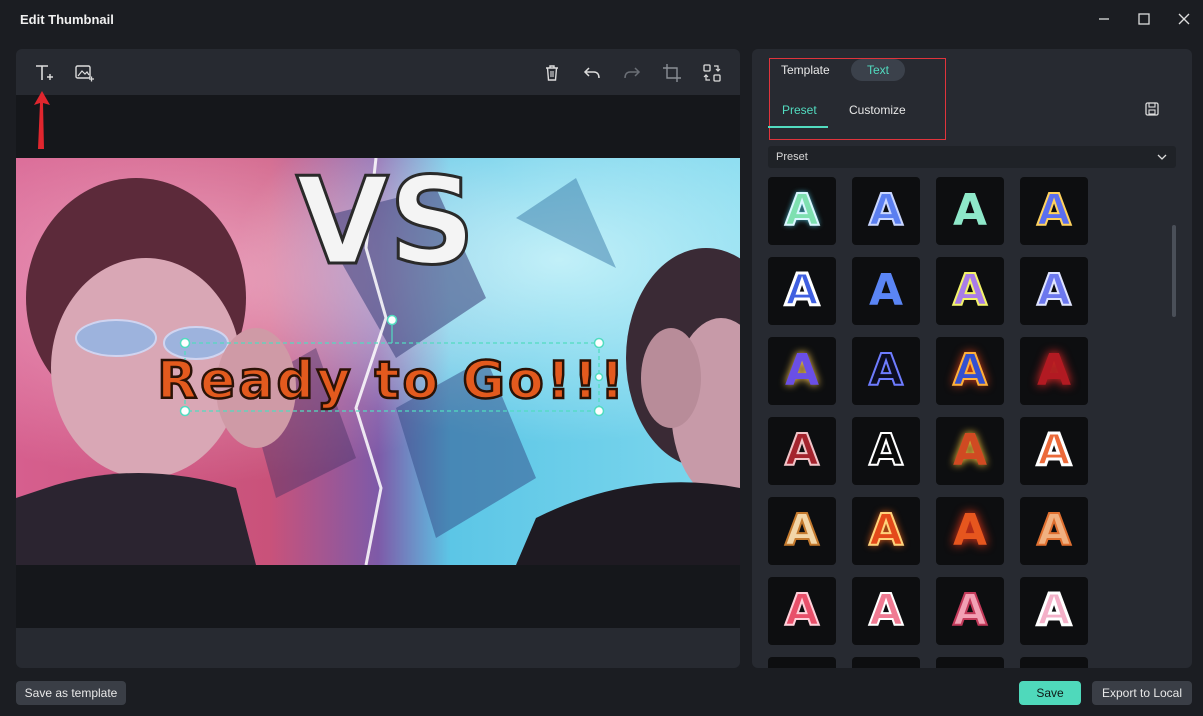 Image resolution: width=1203 pixels, height=716 pixels. Describe the element at coordinates (1152, 109) in the screenshot. I see `save-preset-icon` at that location.